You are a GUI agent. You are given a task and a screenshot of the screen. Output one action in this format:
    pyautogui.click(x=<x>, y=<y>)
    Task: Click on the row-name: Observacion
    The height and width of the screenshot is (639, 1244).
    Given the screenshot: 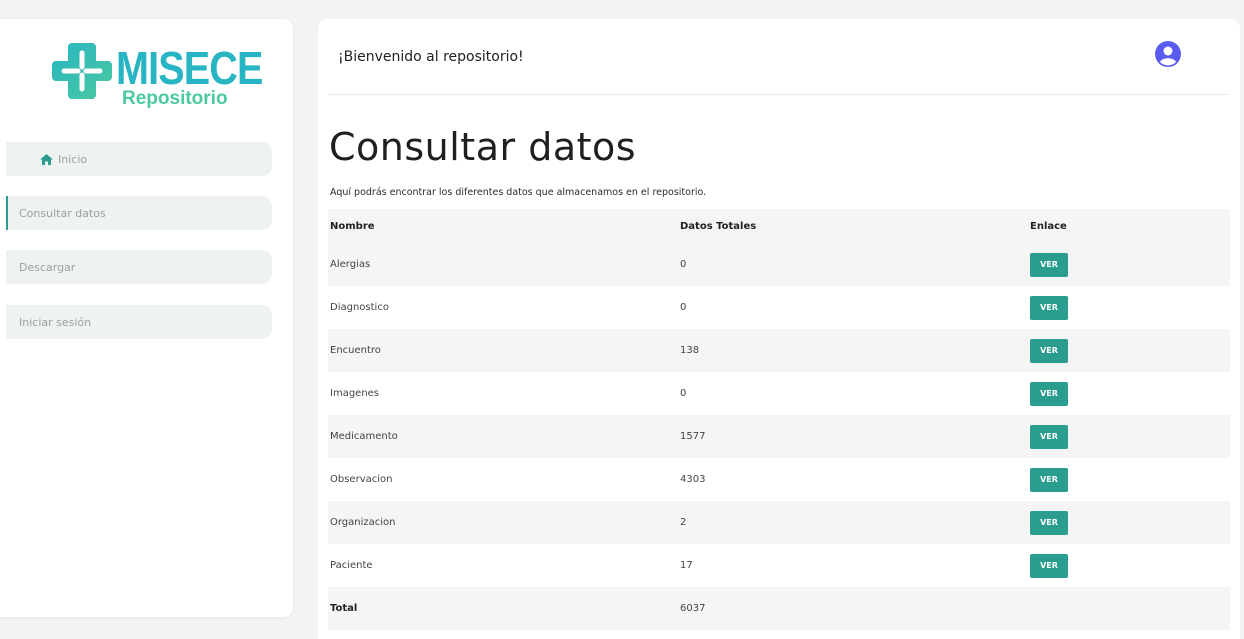 What is the action you would take?
    pyautogui.click(x=361, y=479)
    